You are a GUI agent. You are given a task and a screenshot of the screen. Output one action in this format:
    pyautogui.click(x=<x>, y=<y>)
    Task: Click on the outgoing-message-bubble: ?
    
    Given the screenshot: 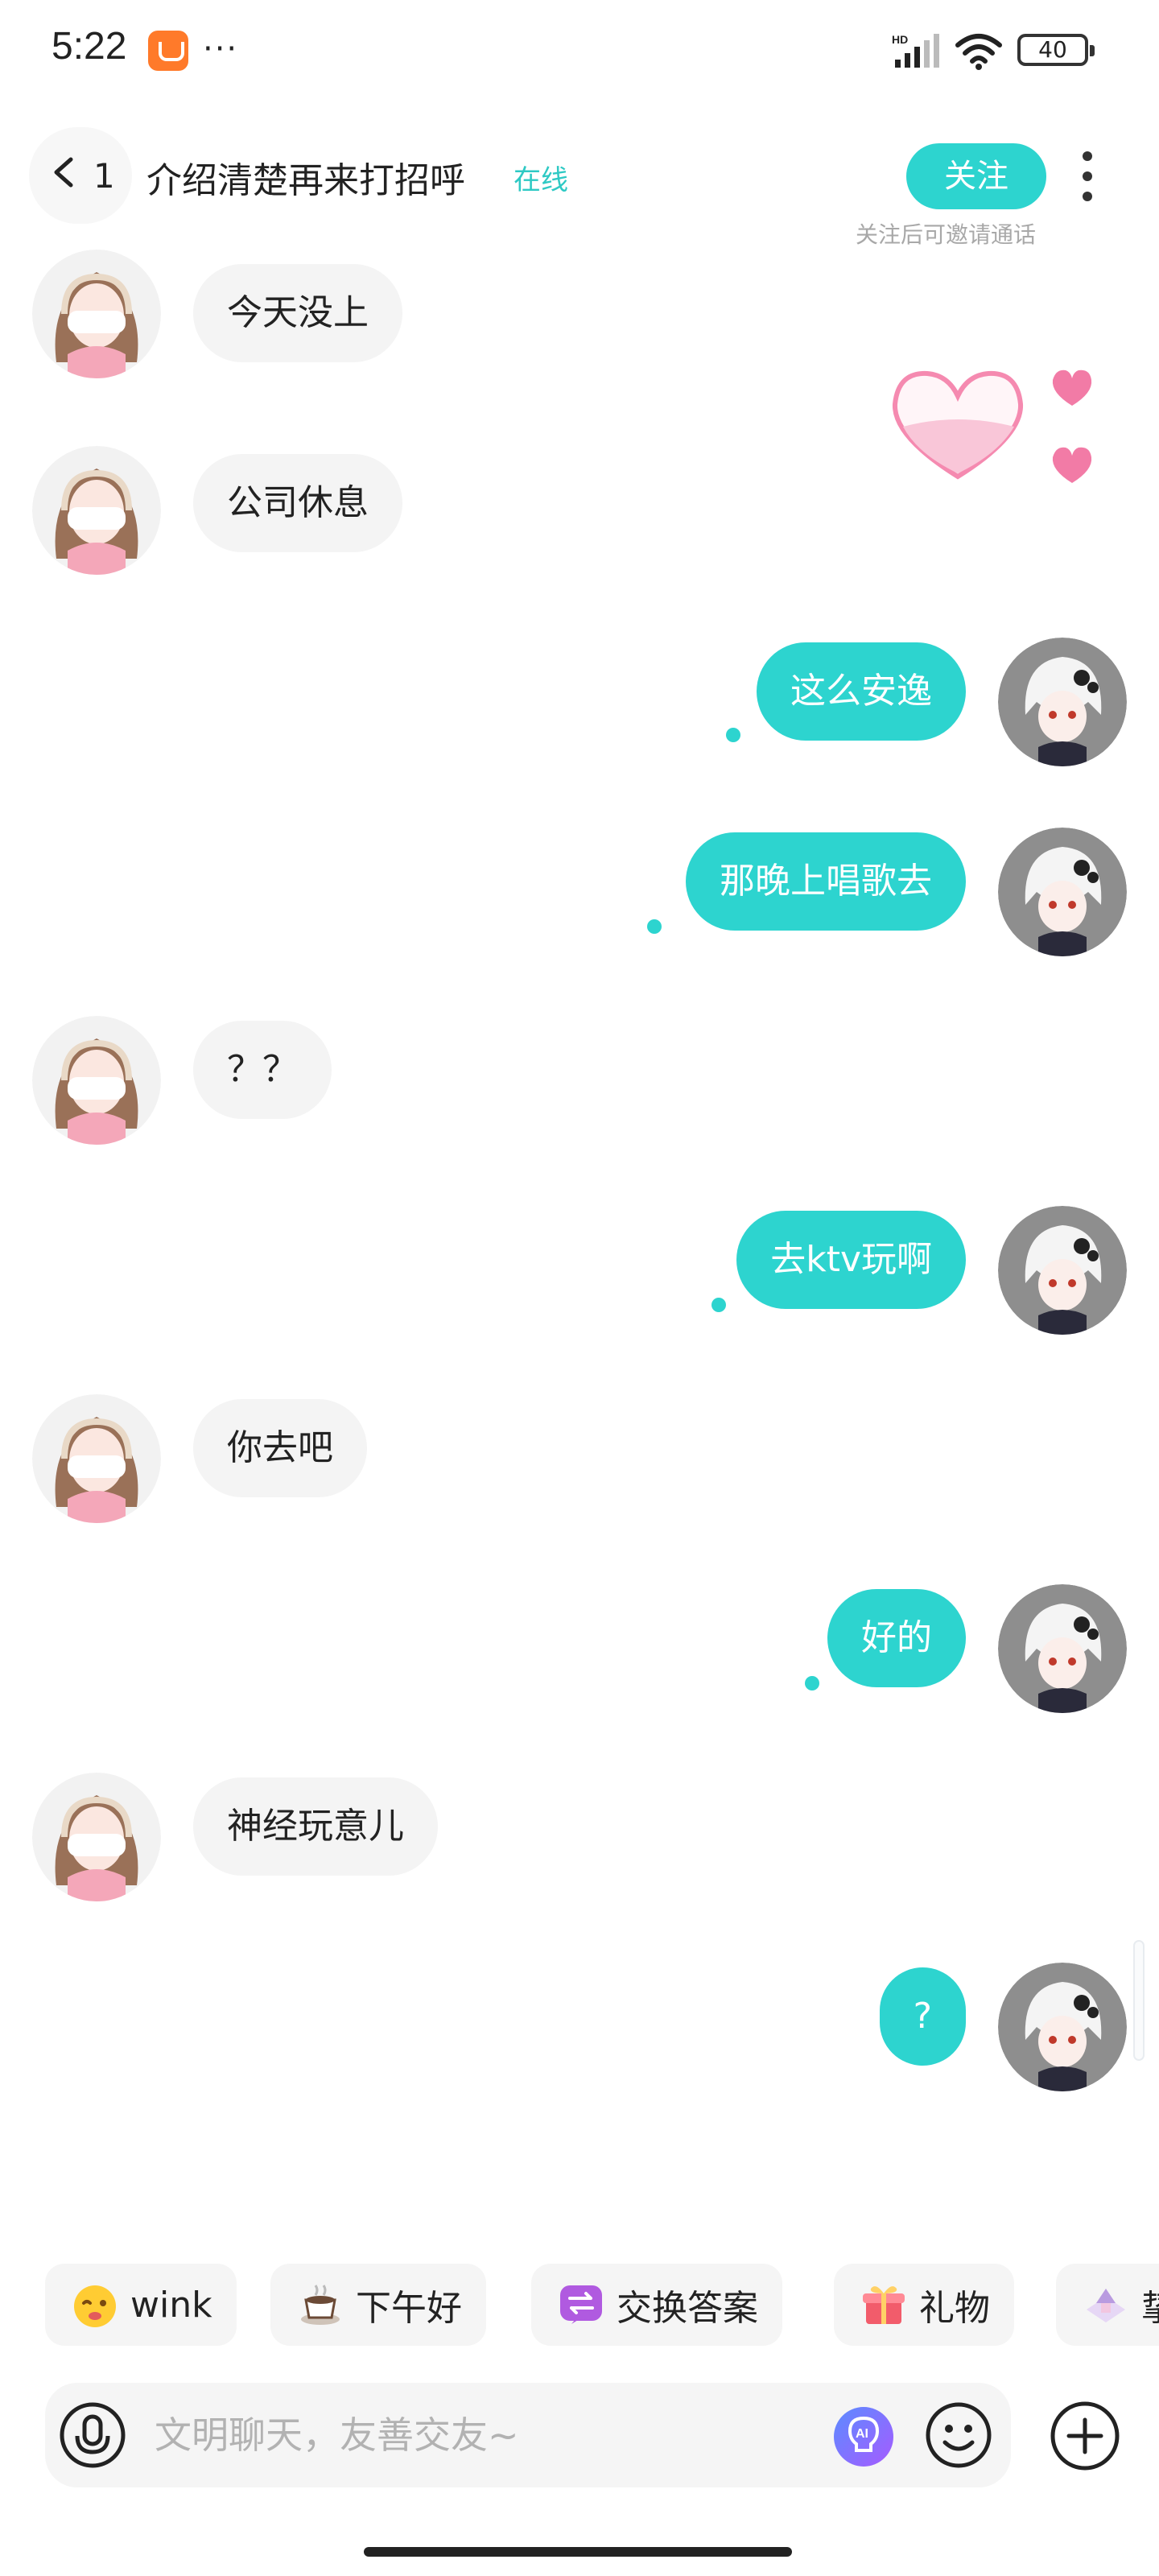 What is the action you would take?
    pyautogui.click(x=922, y=2016)
    